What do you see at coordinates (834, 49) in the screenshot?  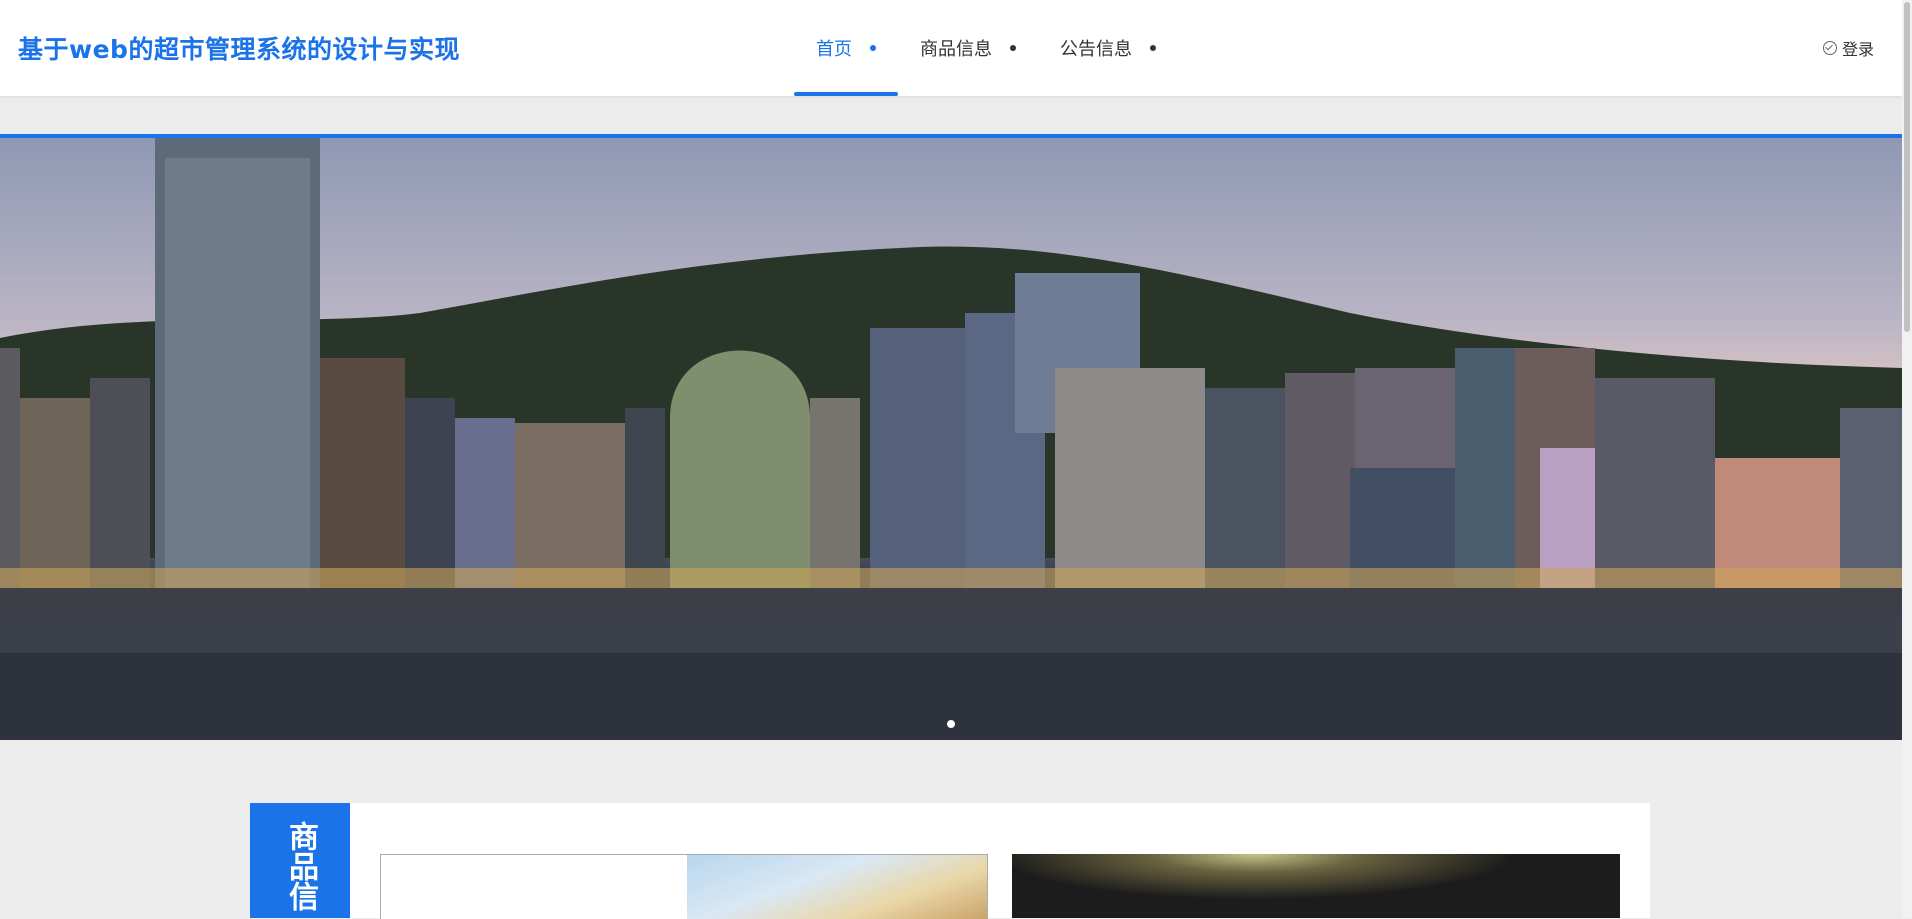 I see `nav-home-label: 首页` at bounding box center [834, 49].